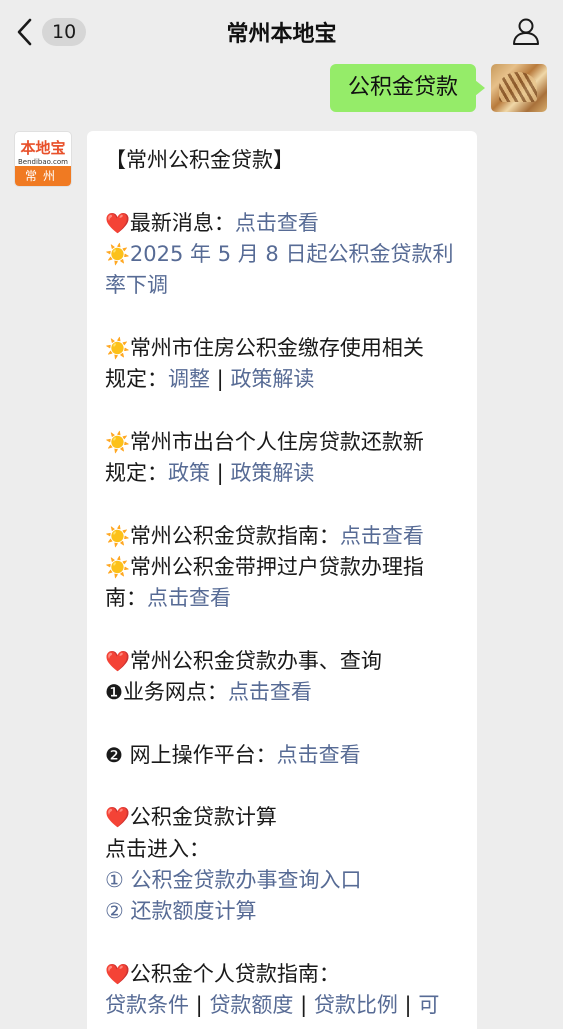  I want to click on loan-guide-row: ☀️常州公积金贷款指南：点击查看, so click(284, 536).